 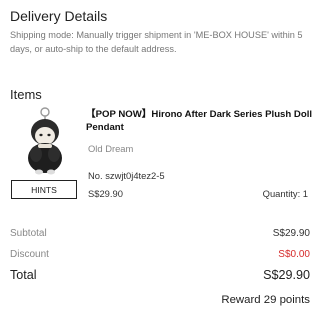 What do you see at coordinates (29, 254) in the screenshot?
I see `discount-label: Discount` at bounding box center [29, 254].